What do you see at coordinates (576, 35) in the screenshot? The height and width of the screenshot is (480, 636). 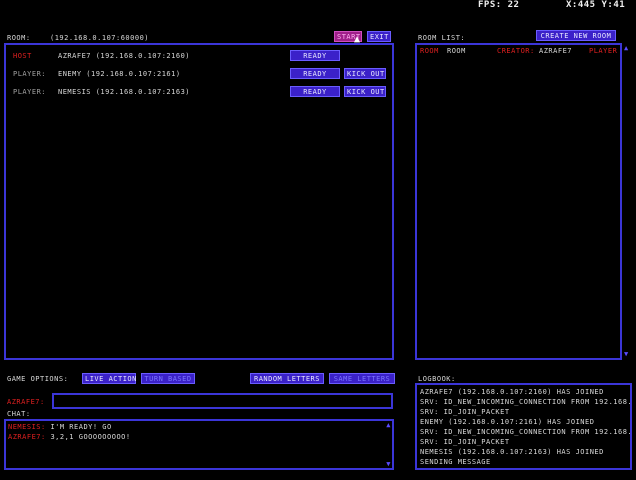 I see `create-new-room-button: CREATE NEW ROOM` at bounding box center [576, 35].